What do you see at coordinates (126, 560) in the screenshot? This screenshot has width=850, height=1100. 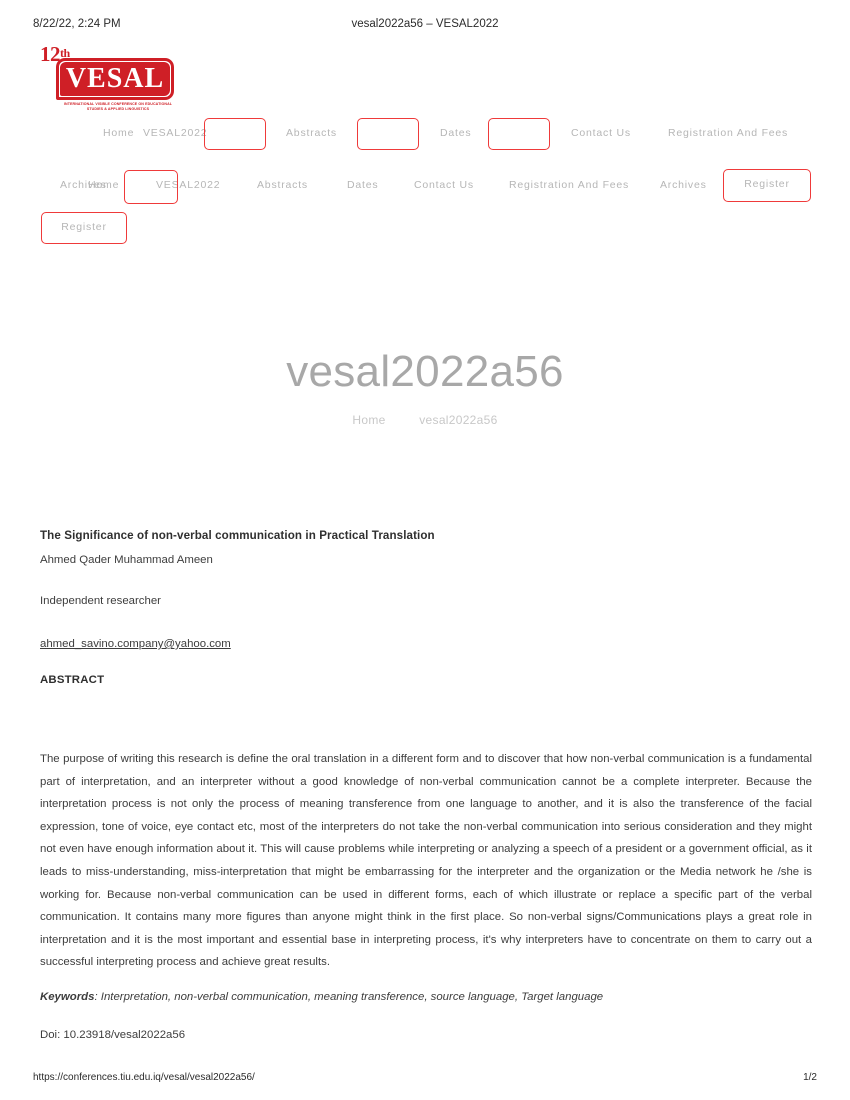 I see `article-author: Ahmed Qader Muhammad Ameen` at bounding box center [126, 560].